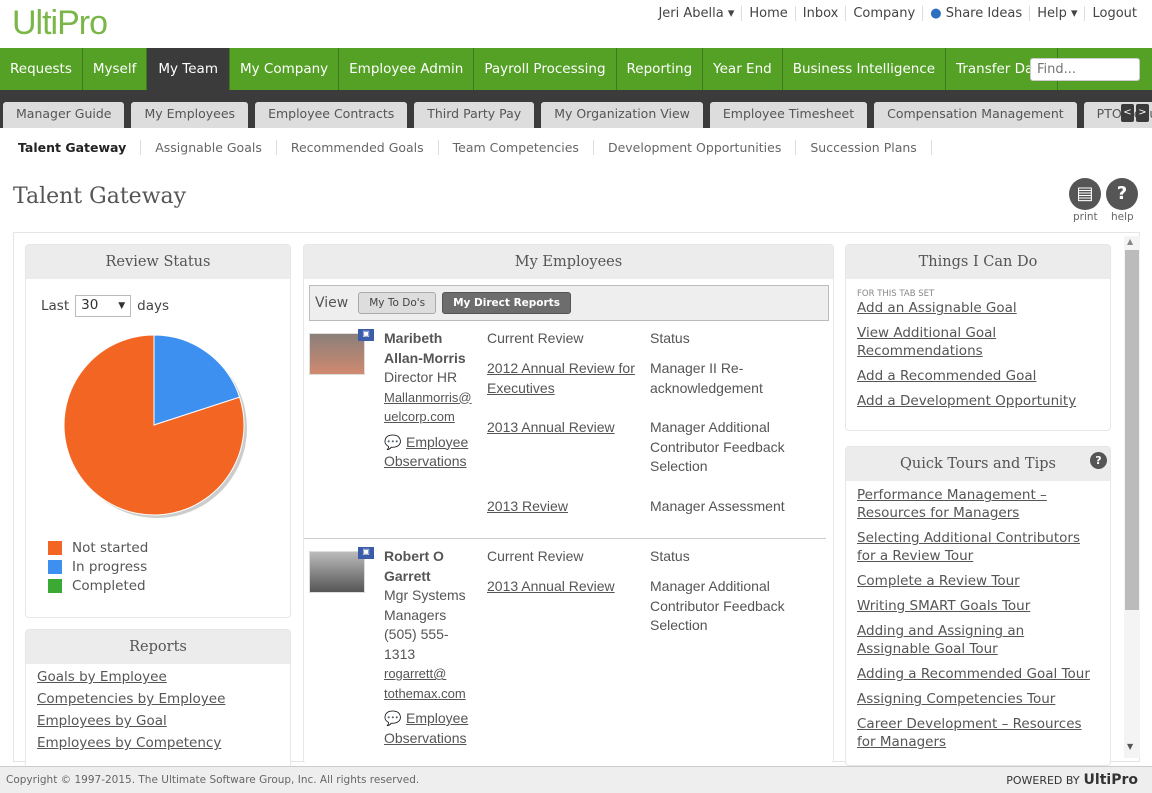 The image size is (1152, 793). I want to click on tab-prev-arrow-icon: <, so click(1127, 113).